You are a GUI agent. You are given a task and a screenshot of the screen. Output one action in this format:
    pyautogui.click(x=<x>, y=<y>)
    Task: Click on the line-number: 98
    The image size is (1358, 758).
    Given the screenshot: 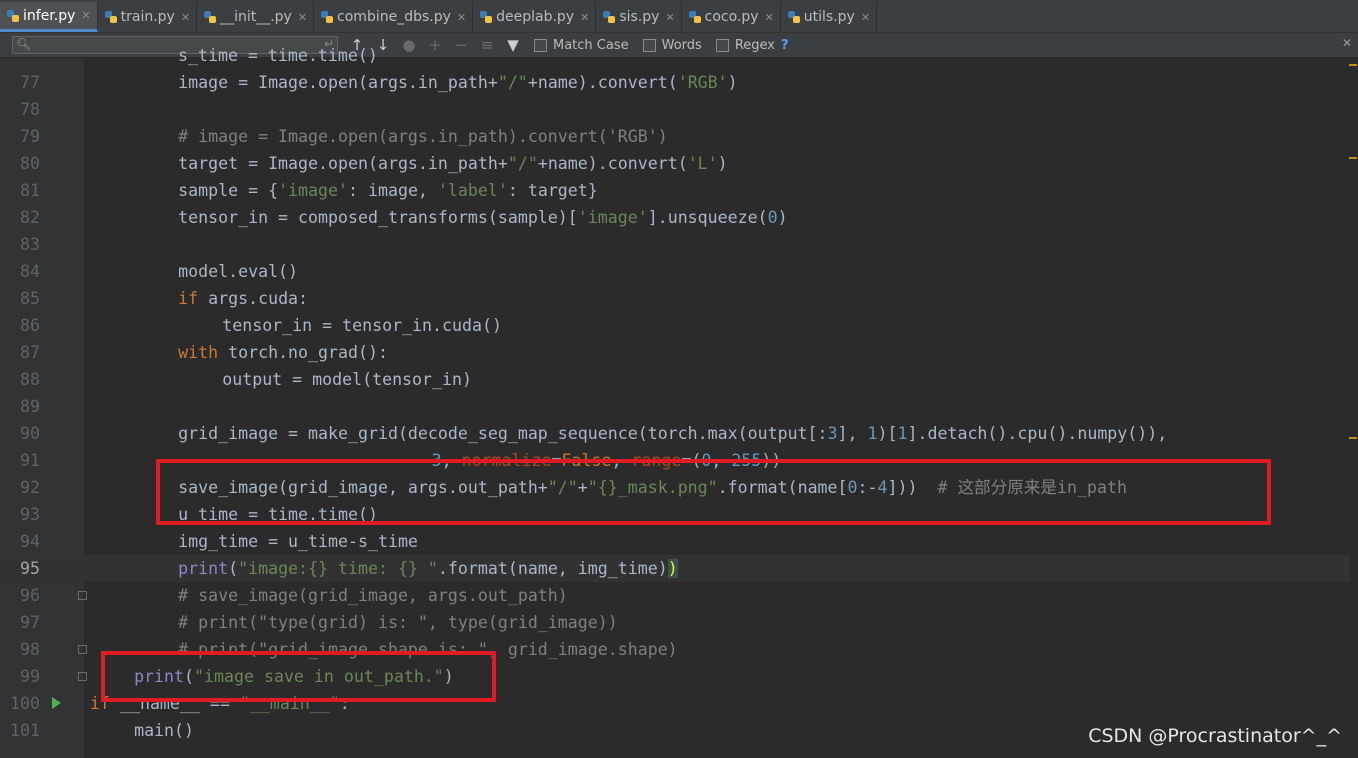 What is the action you would take?
    pyautogui.click(x=30, y=649)
    